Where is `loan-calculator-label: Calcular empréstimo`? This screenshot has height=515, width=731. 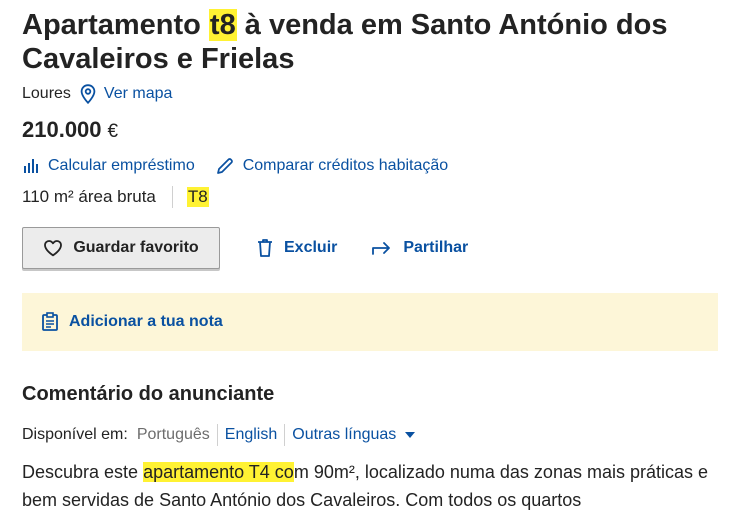
loan-calculator-label: Calcular empréstimo is located at coordinates (121, 165).